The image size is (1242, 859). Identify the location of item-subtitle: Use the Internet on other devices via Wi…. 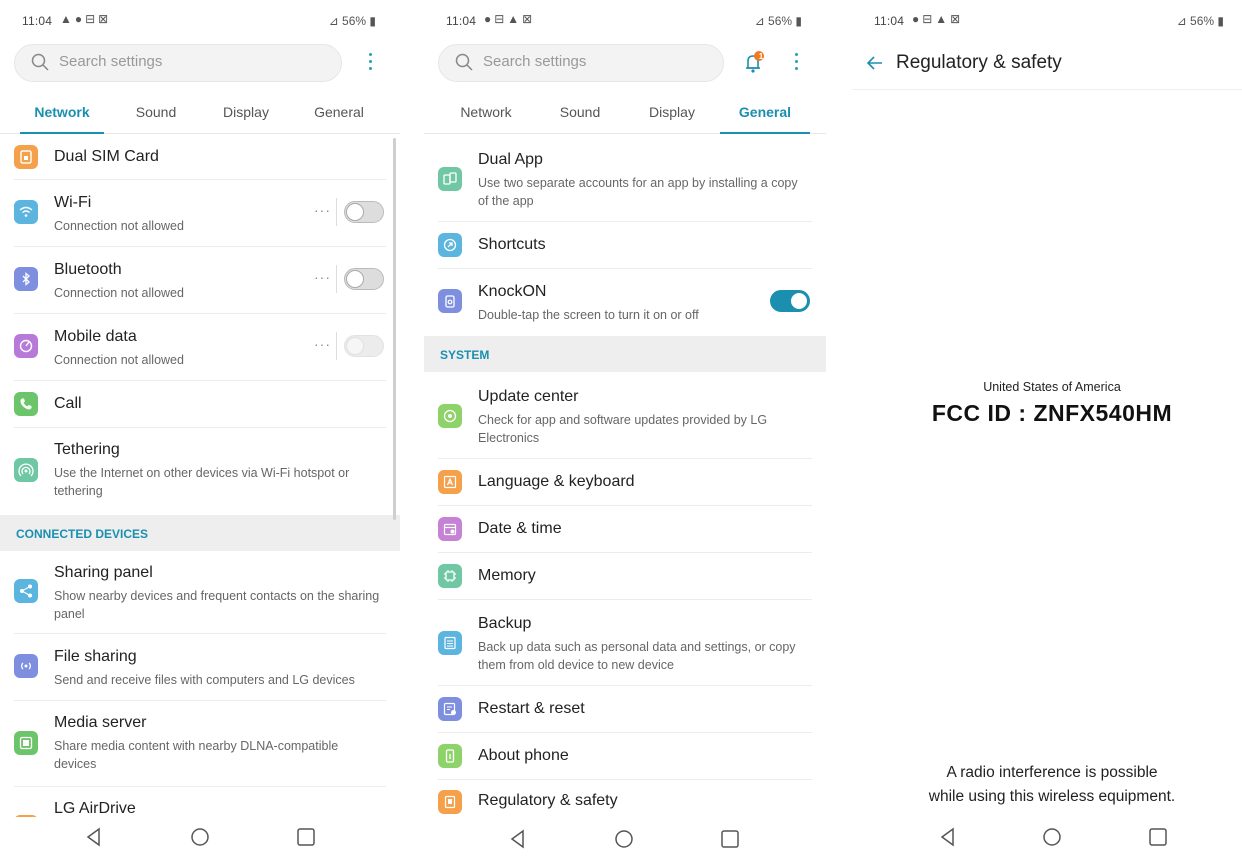
(202, 482).